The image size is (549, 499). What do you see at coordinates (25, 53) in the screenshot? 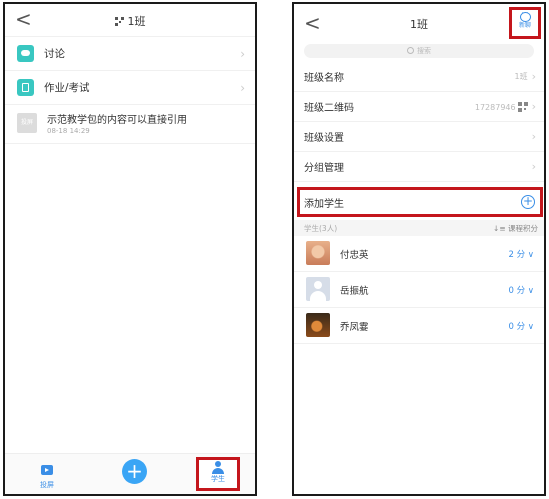
I see `discuss-icon` at bounding box center [25, 53].